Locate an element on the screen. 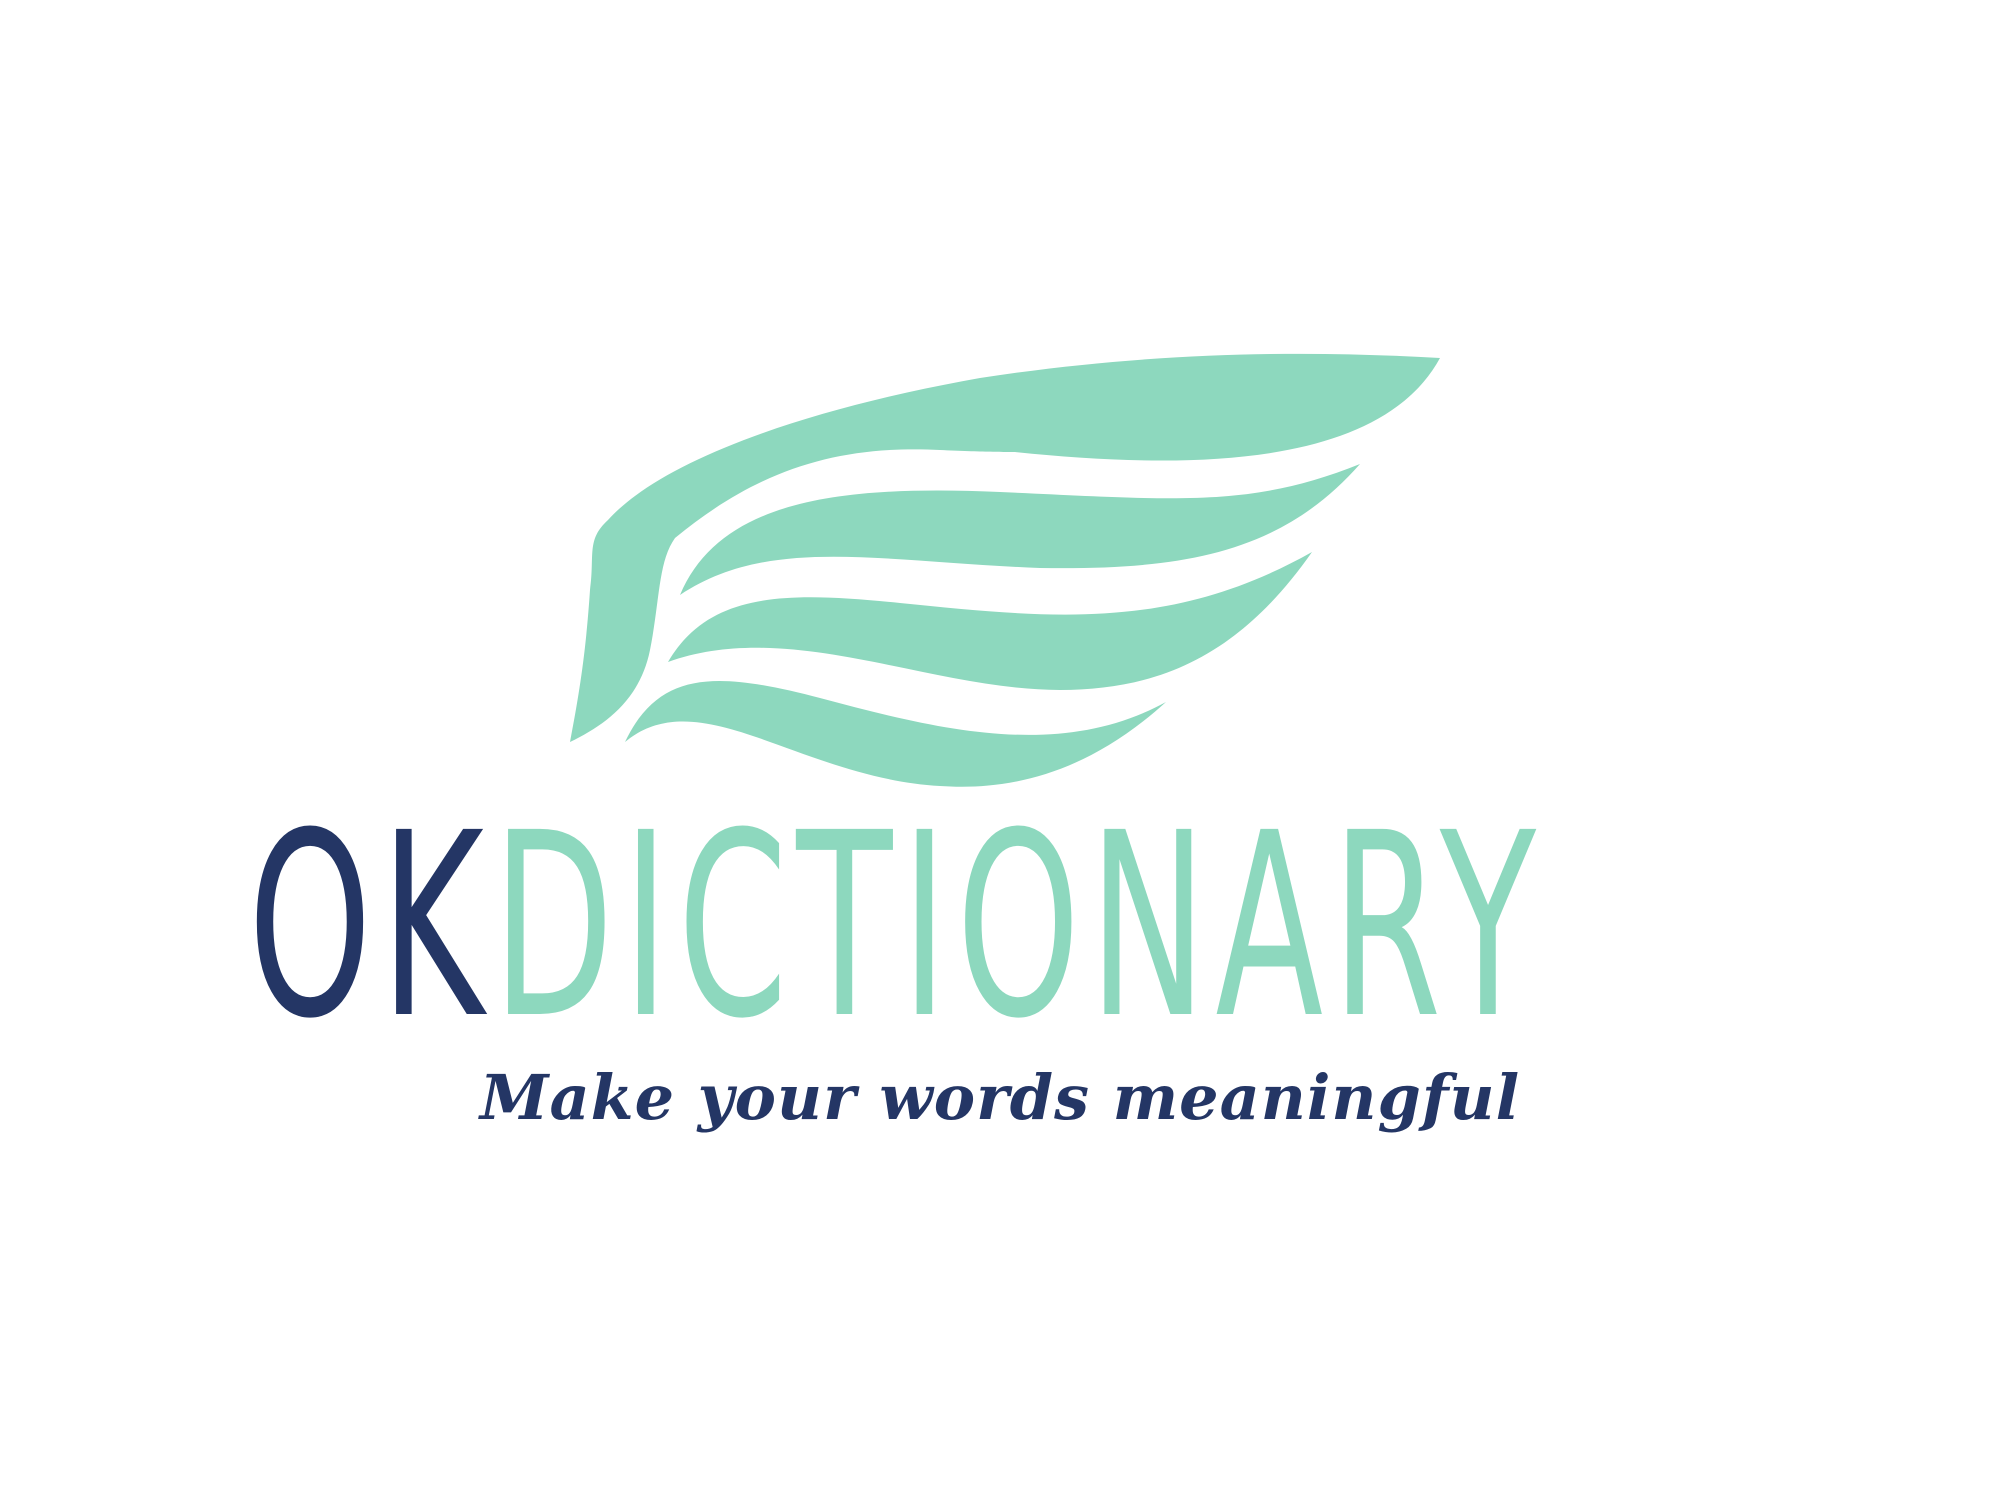 The image size is (2000, 1500). wordmark-ok: OK is located at coordinates (370, 926).